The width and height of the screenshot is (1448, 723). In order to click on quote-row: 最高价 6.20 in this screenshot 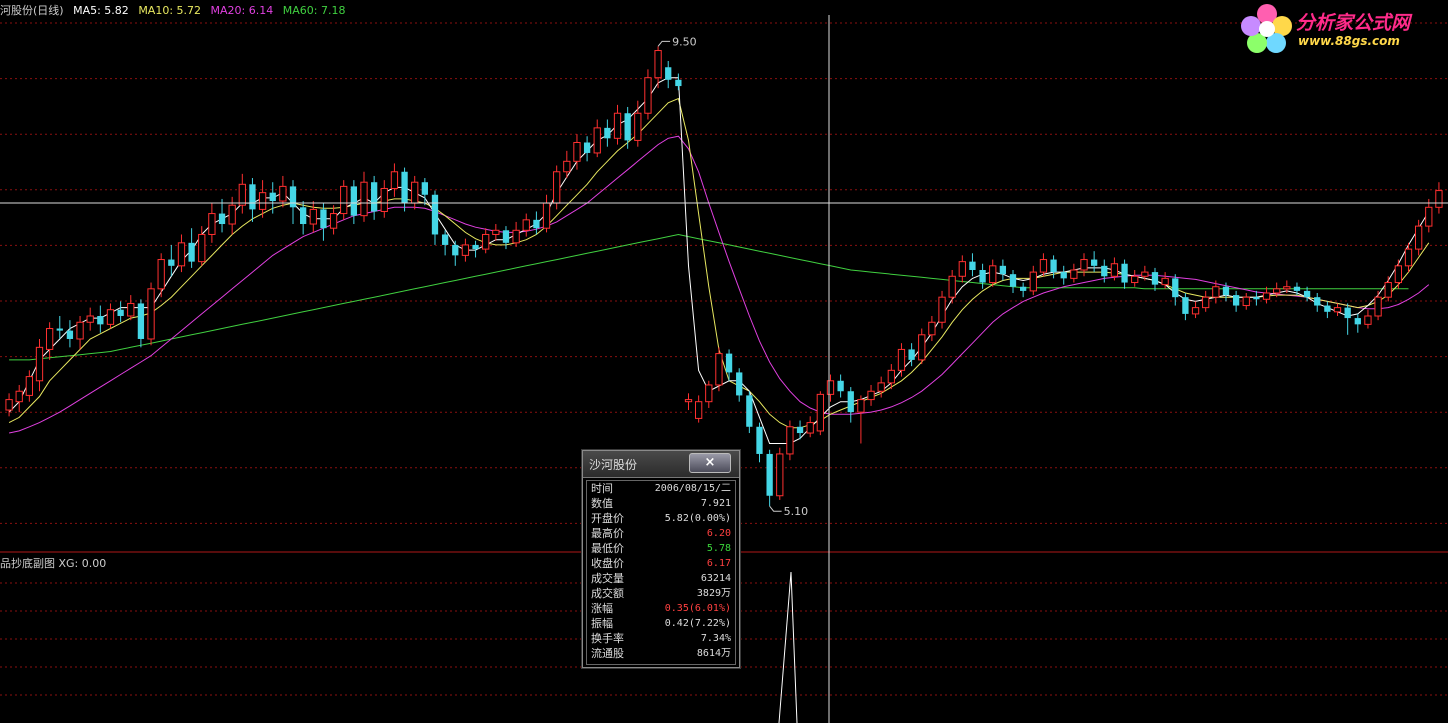, I will do `click(661, 533)`.